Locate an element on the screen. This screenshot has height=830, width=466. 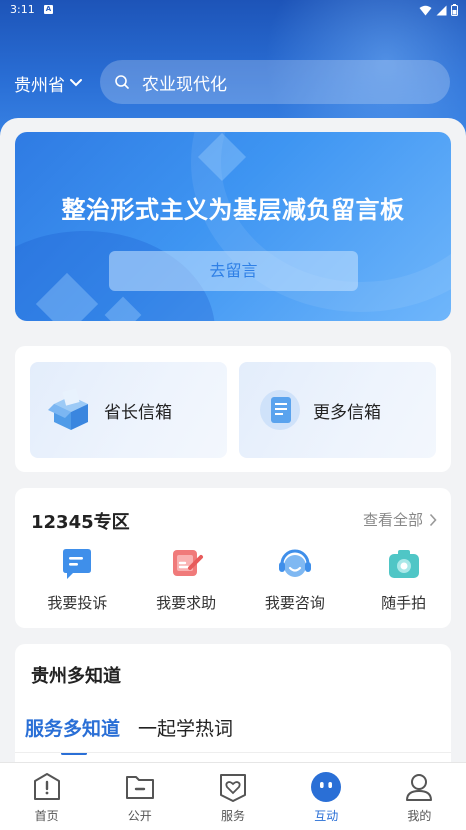
snapshot-label: 随手拍 is located at coordinates (404, 603).